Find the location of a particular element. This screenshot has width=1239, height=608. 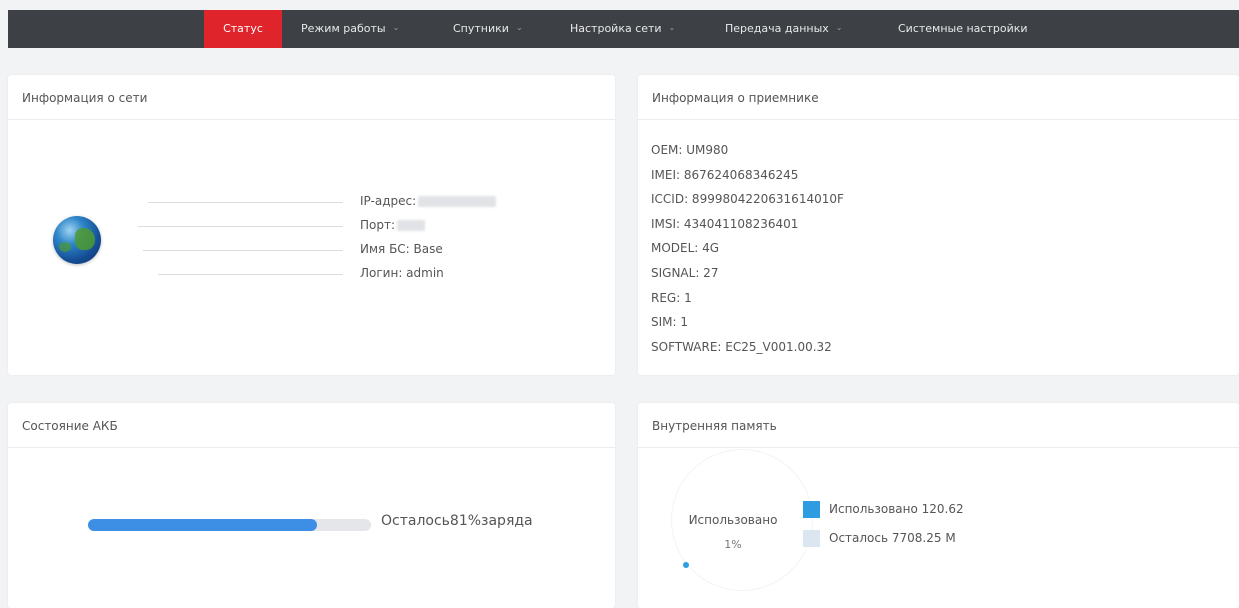

nav-network-settings: Настройка сети ⌄ is located at coordinates (622, 29).